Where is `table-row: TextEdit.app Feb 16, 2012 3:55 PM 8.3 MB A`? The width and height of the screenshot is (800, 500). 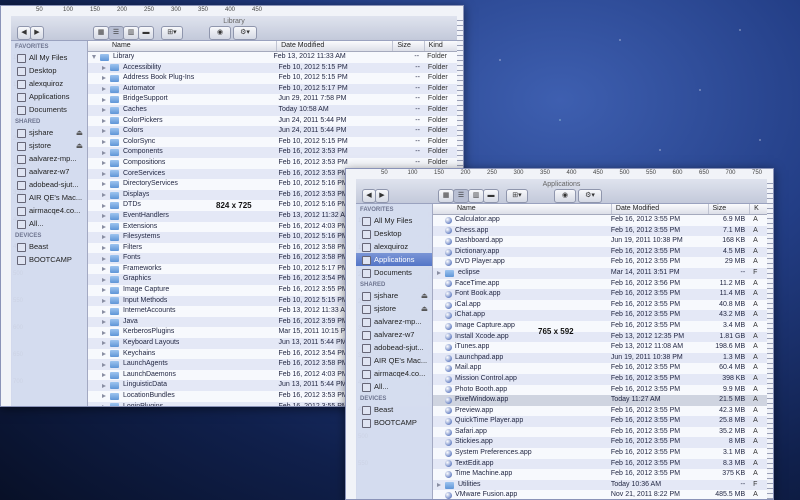
table-row: TextEdit.app Feb 16, 2012 3:55 PM 8.3 MB A is located at coordinates (600, 464).